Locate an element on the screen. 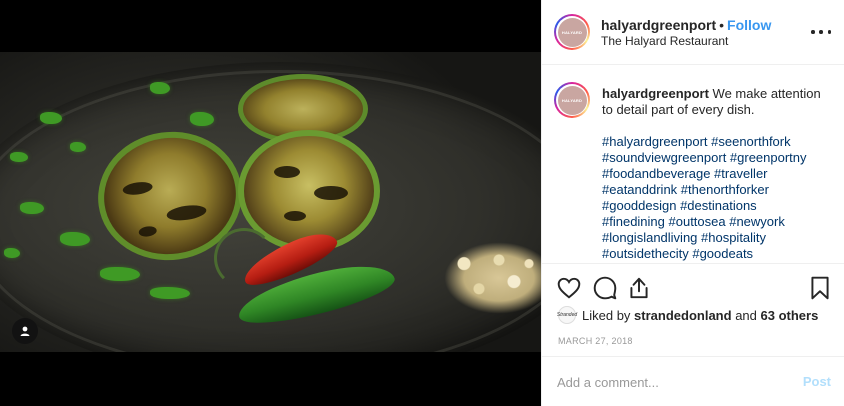 The width and height of the screenshot is (844, 406). location-link: The Halyard Restaurant is located at coordinates (664, 41).